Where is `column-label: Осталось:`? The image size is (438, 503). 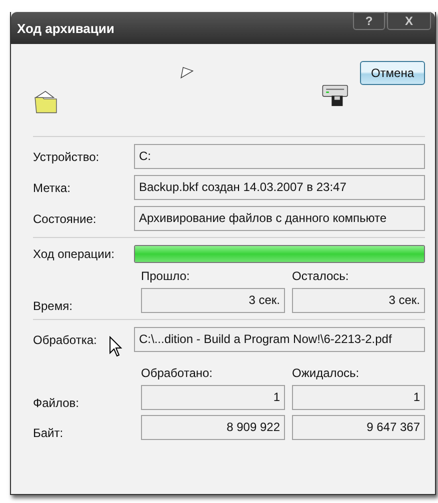
column-label: Осталось: is located at coordinates (321, 276).